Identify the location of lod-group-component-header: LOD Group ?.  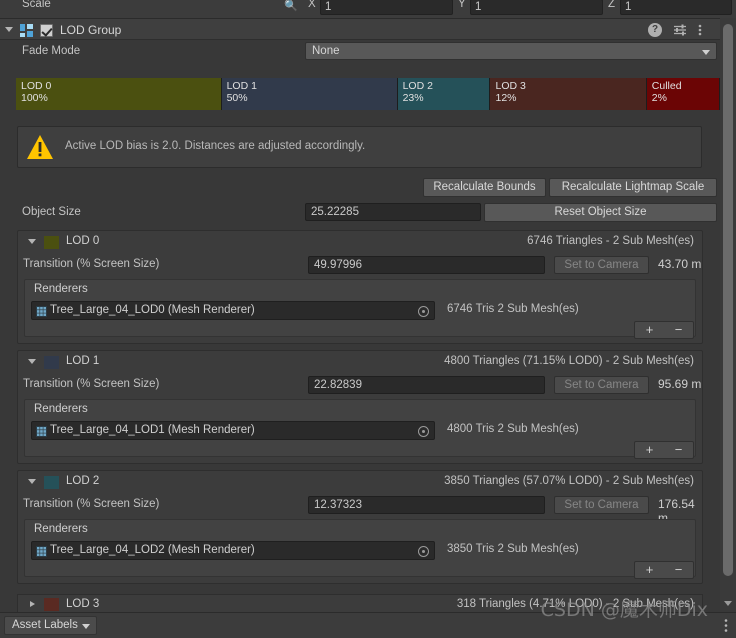
(368, 29).